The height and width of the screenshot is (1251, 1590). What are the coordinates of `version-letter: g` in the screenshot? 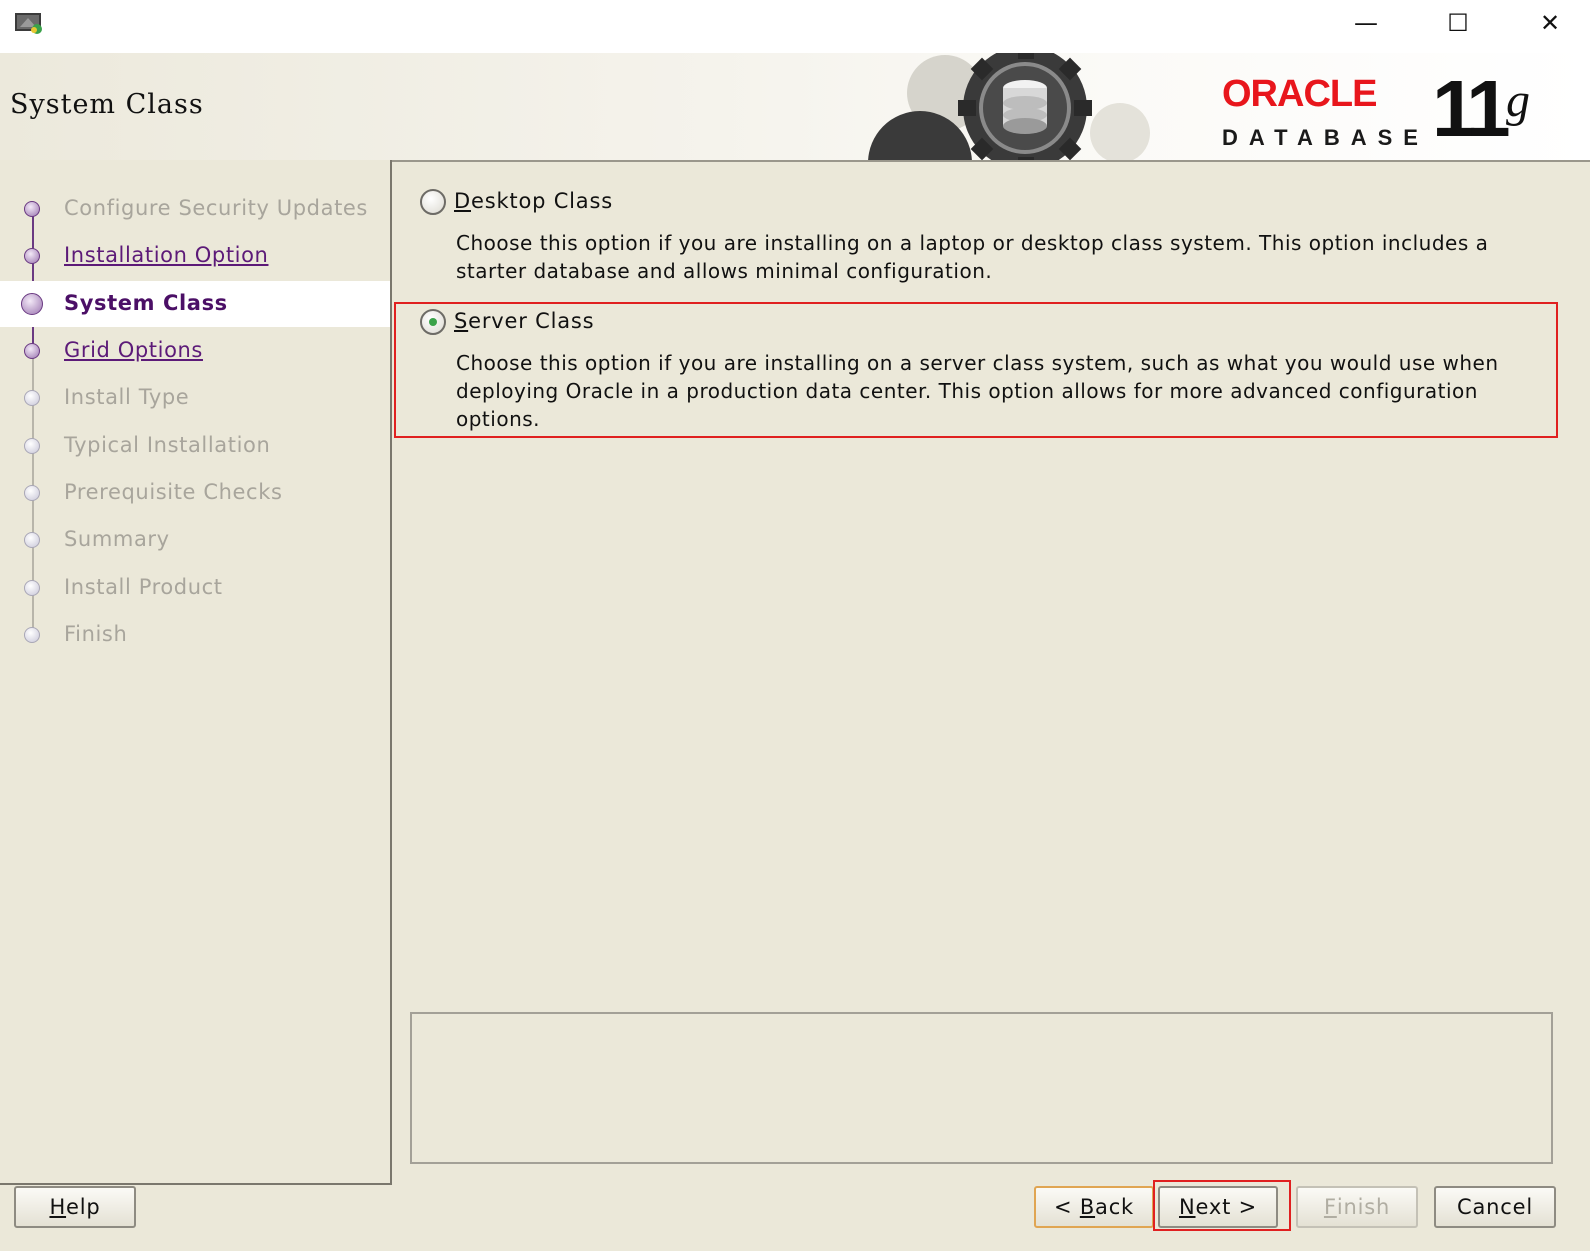 It's located at (1518, 100).